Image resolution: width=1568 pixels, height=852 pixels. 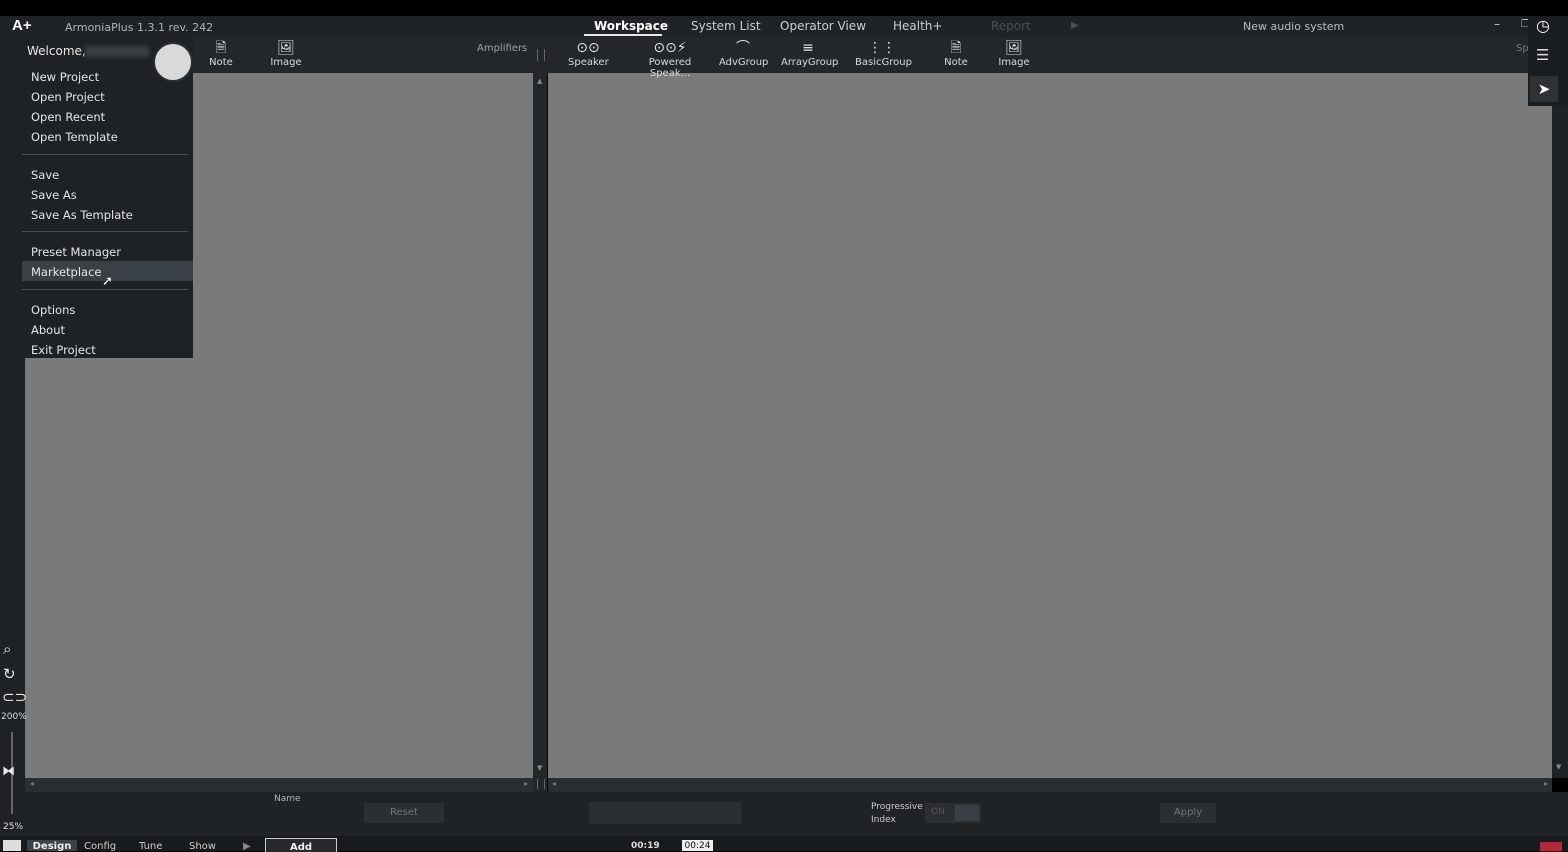 What do you see at coordinates (810, 62) in the screenshot?
I see `arraygroup-label: ArrayGroup` at bounding box center [810, 62].